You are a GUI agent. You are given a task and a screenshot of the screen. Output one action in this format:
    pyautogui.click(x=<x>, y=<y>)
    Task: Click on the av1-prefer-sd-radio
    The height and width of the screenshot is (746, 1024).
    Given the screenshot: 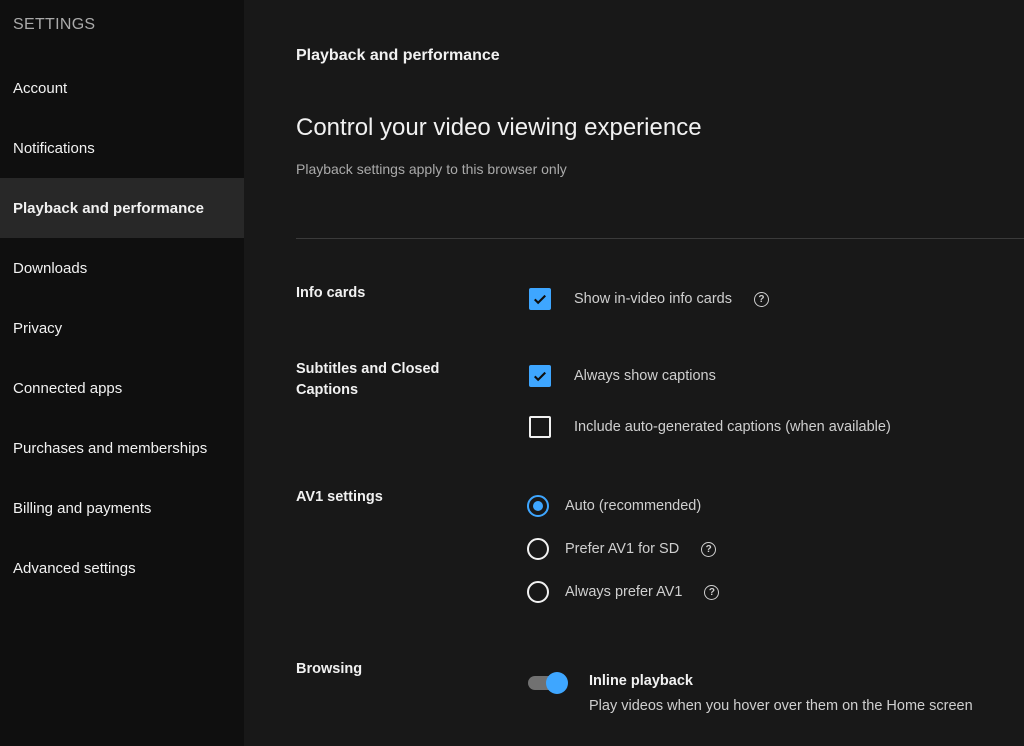 What is the action you would take?
    pyautogui.click(x=538, y=549)
    